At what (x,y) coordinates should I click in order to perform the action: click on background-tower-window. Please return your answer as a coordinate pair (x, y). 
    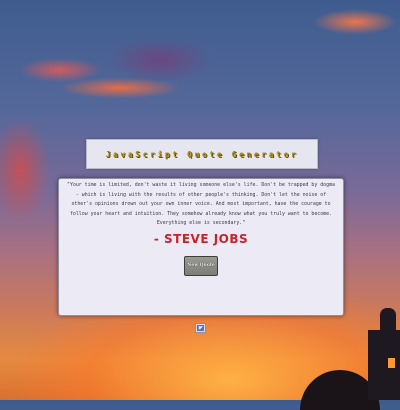
    Looking at the image, I should click on (391, 363).